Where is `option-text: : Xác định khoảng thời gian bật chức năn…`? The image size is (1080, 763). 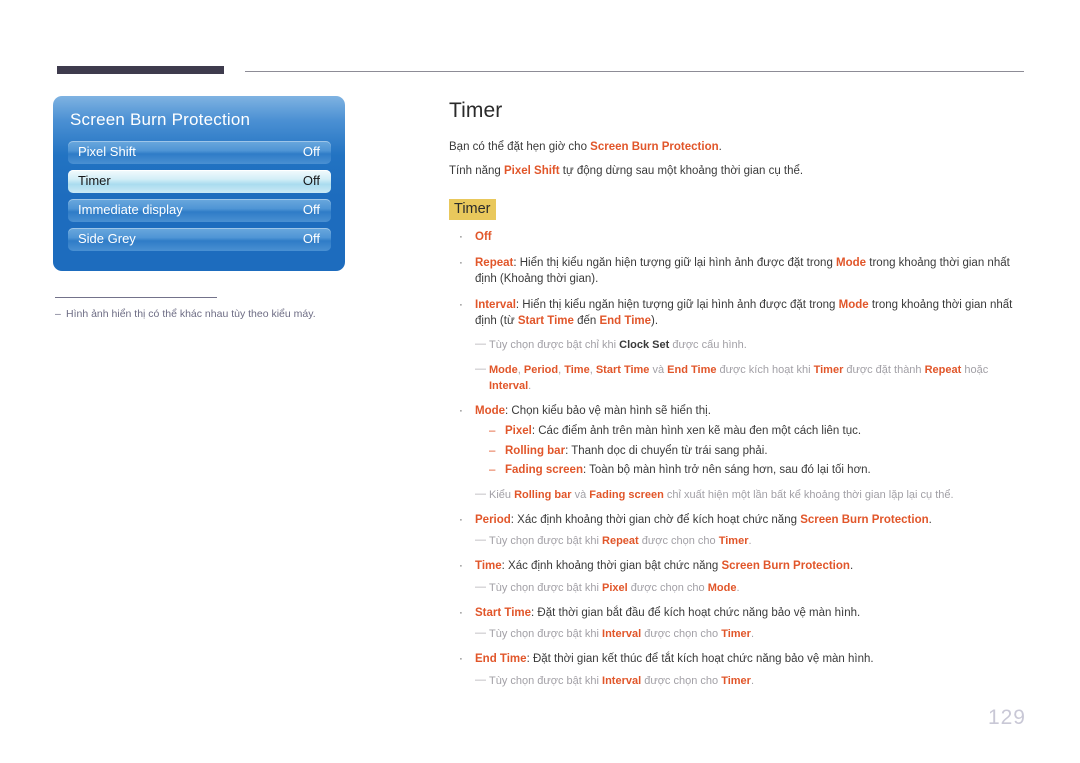 option-text: : Xác định khoảng thời gian bật chức năn… is located at coordinates (611, 566).